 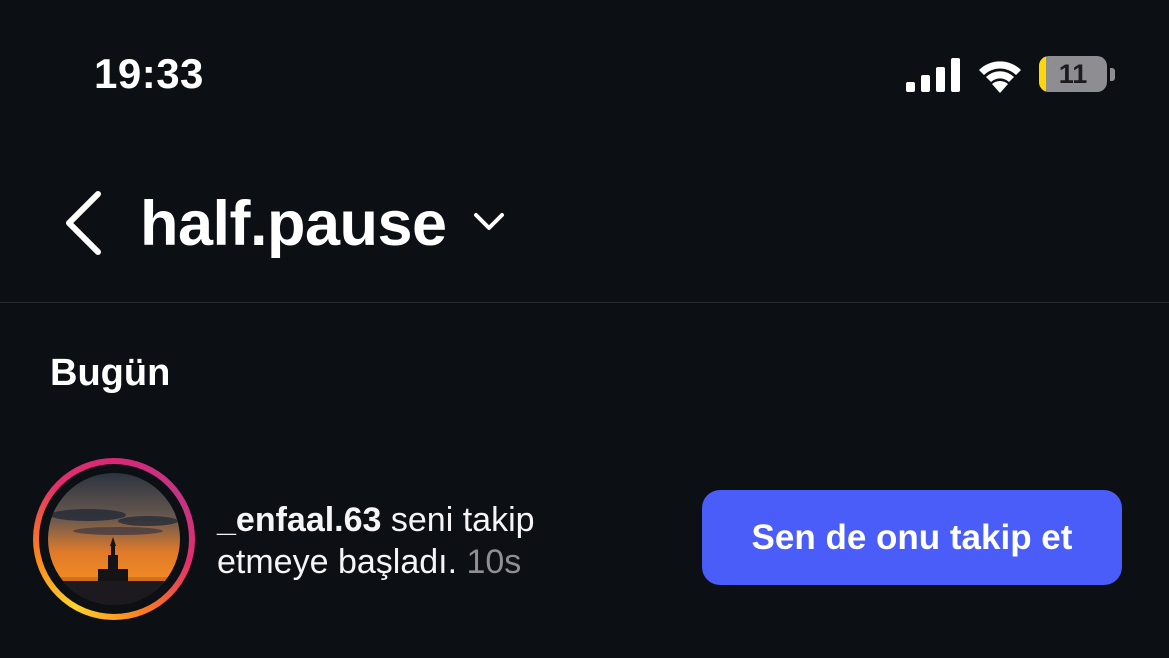 I want to click on status-time: 19:33, so click(x=149, y=73).